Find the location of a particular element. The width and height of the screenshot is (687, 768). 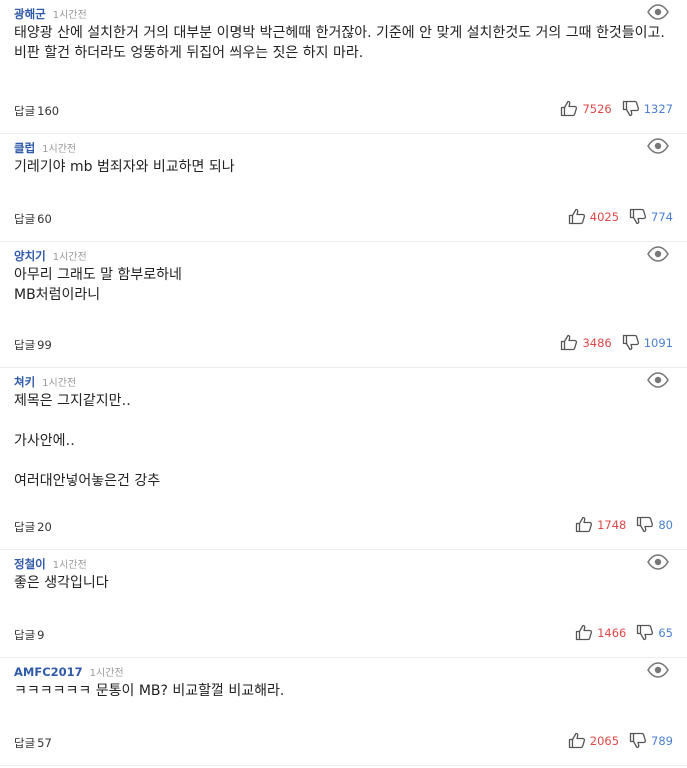

comment-header: AMFC2017 1시간전 is located at coordinates (69, 671).